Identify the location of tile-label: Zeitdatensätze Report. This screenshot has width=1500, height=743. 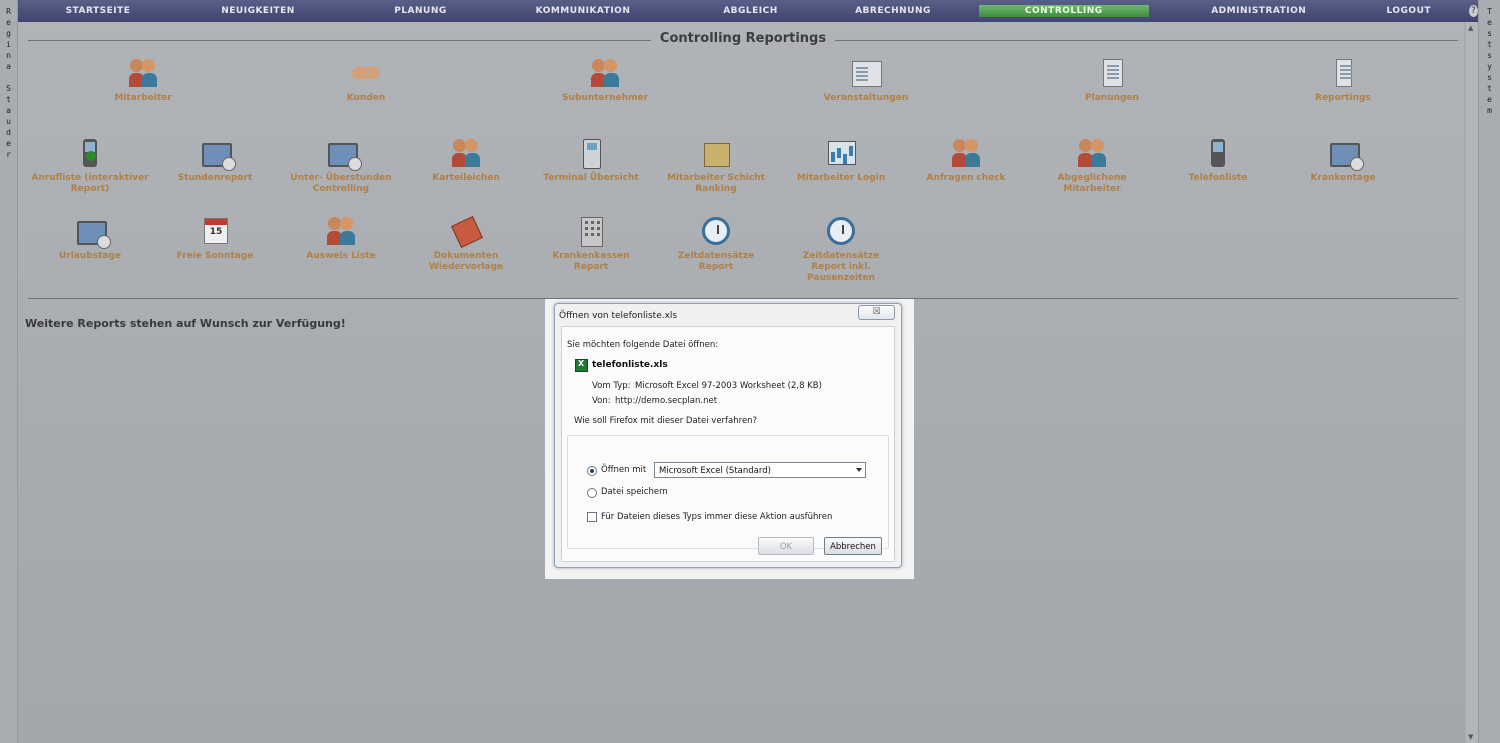
(716, 261).